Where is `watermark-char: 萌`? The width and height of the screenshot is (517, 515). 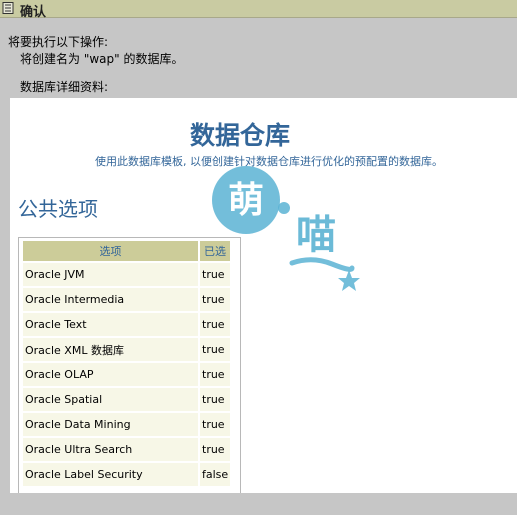
watermark-char: 萌 is located at coordinates (246, 200).